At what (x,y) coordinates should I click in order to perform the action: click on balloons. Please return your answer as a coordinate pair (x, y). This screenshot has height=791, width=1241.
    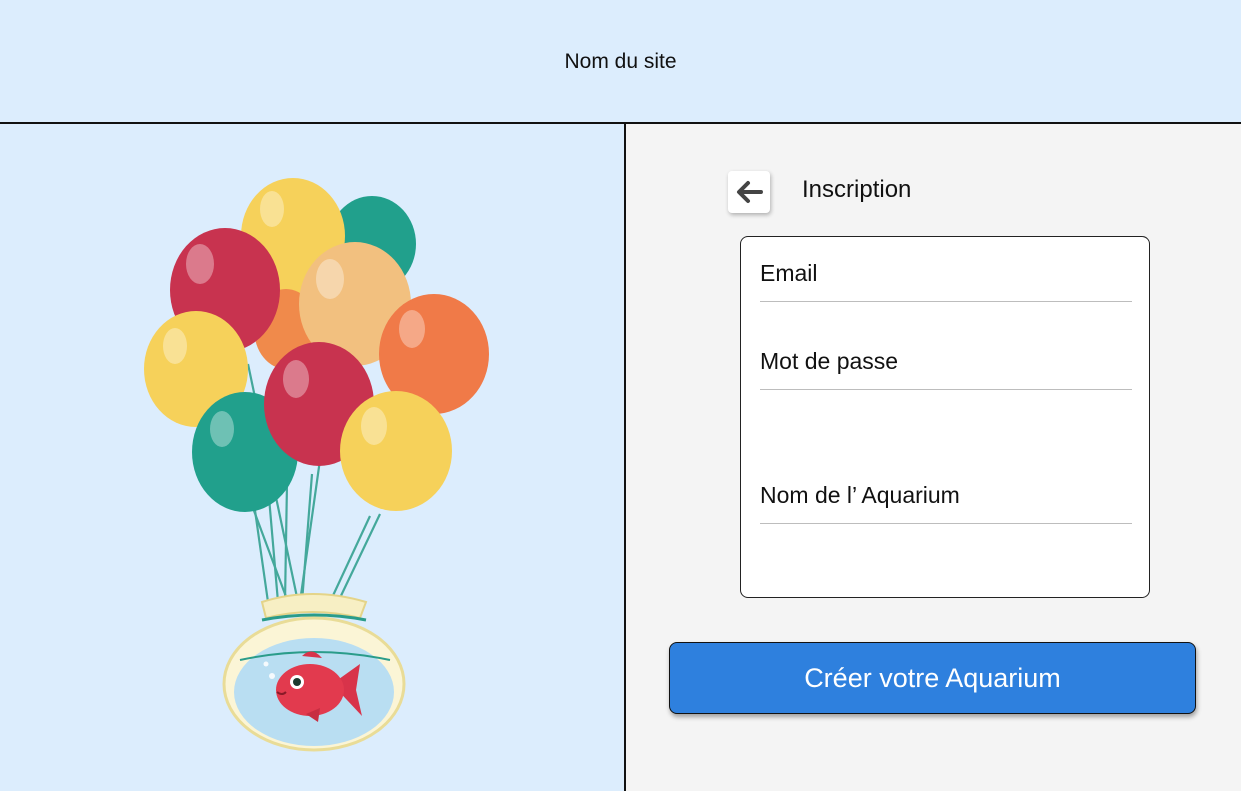
    Looking at the image, I should click on (316, 345).